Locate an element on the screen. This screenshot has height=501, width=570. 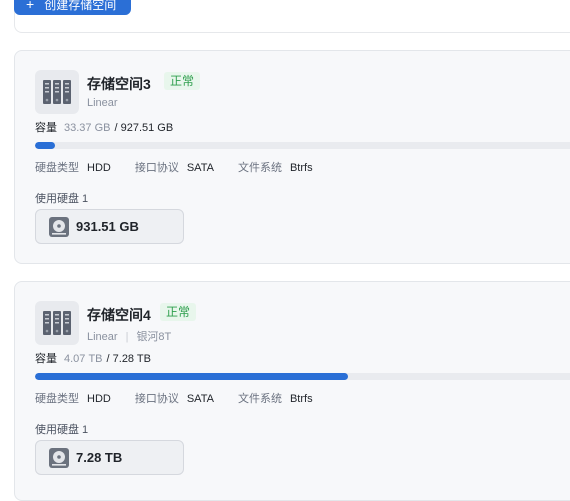
capacity-used: 33.37 GB is located at coordinates (87, 128).